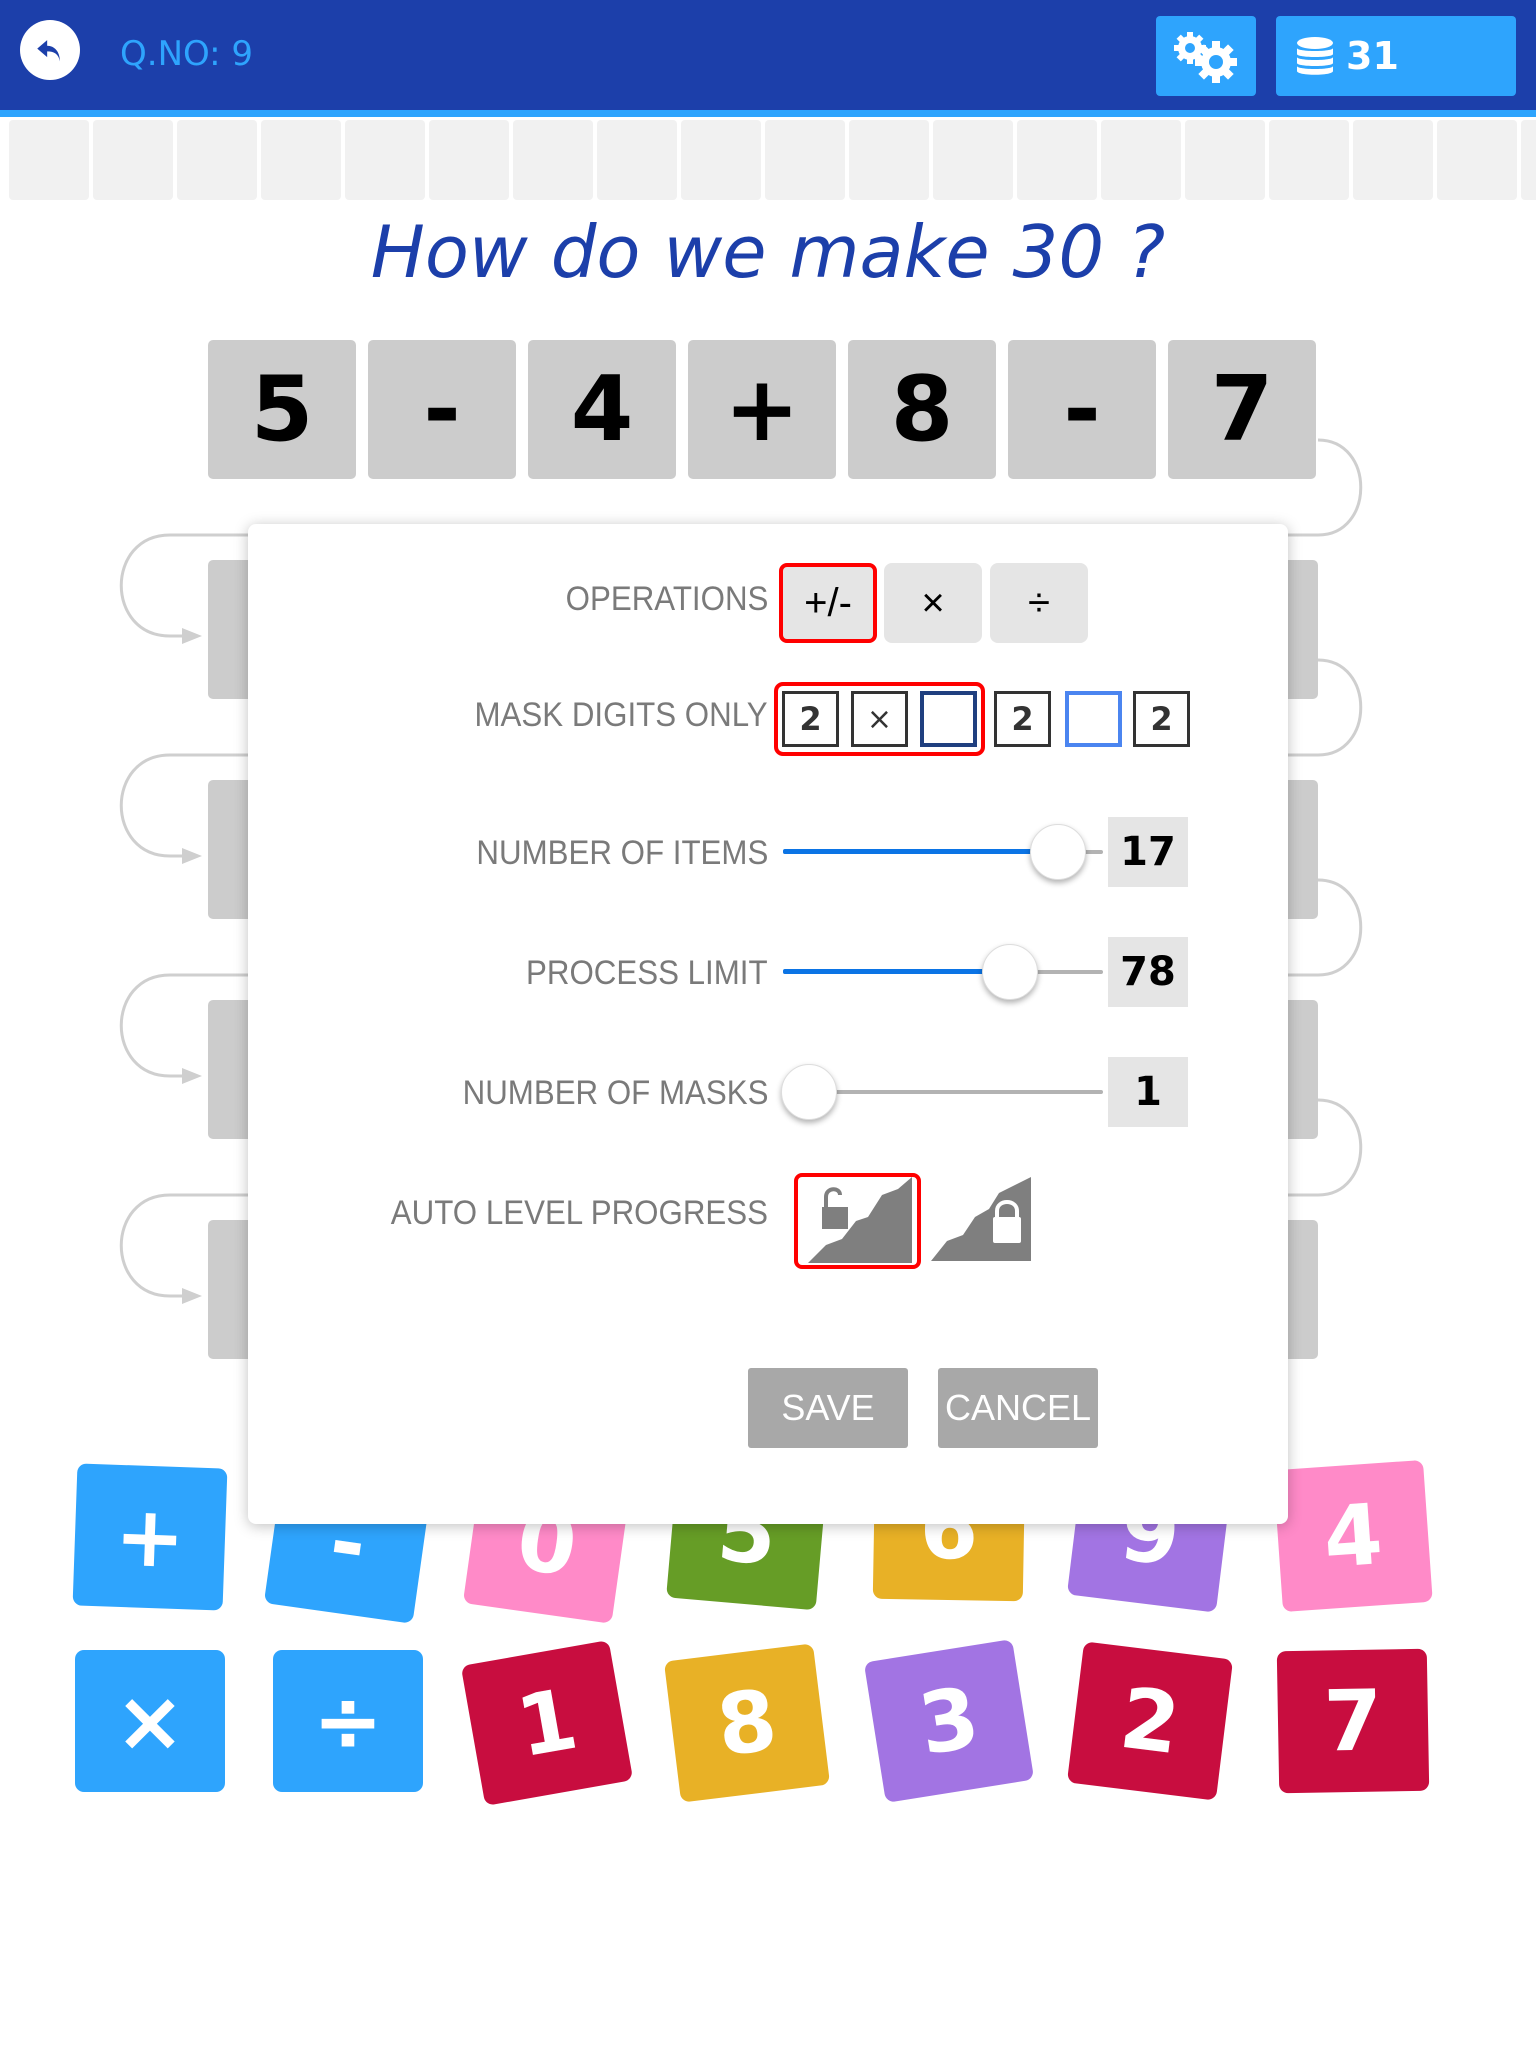 The image size is (1536, 2048). Describe the element at coordinates (647, 973) in the screenshot. I see `process-limit-label: PROCESS LIMIT` at that location.